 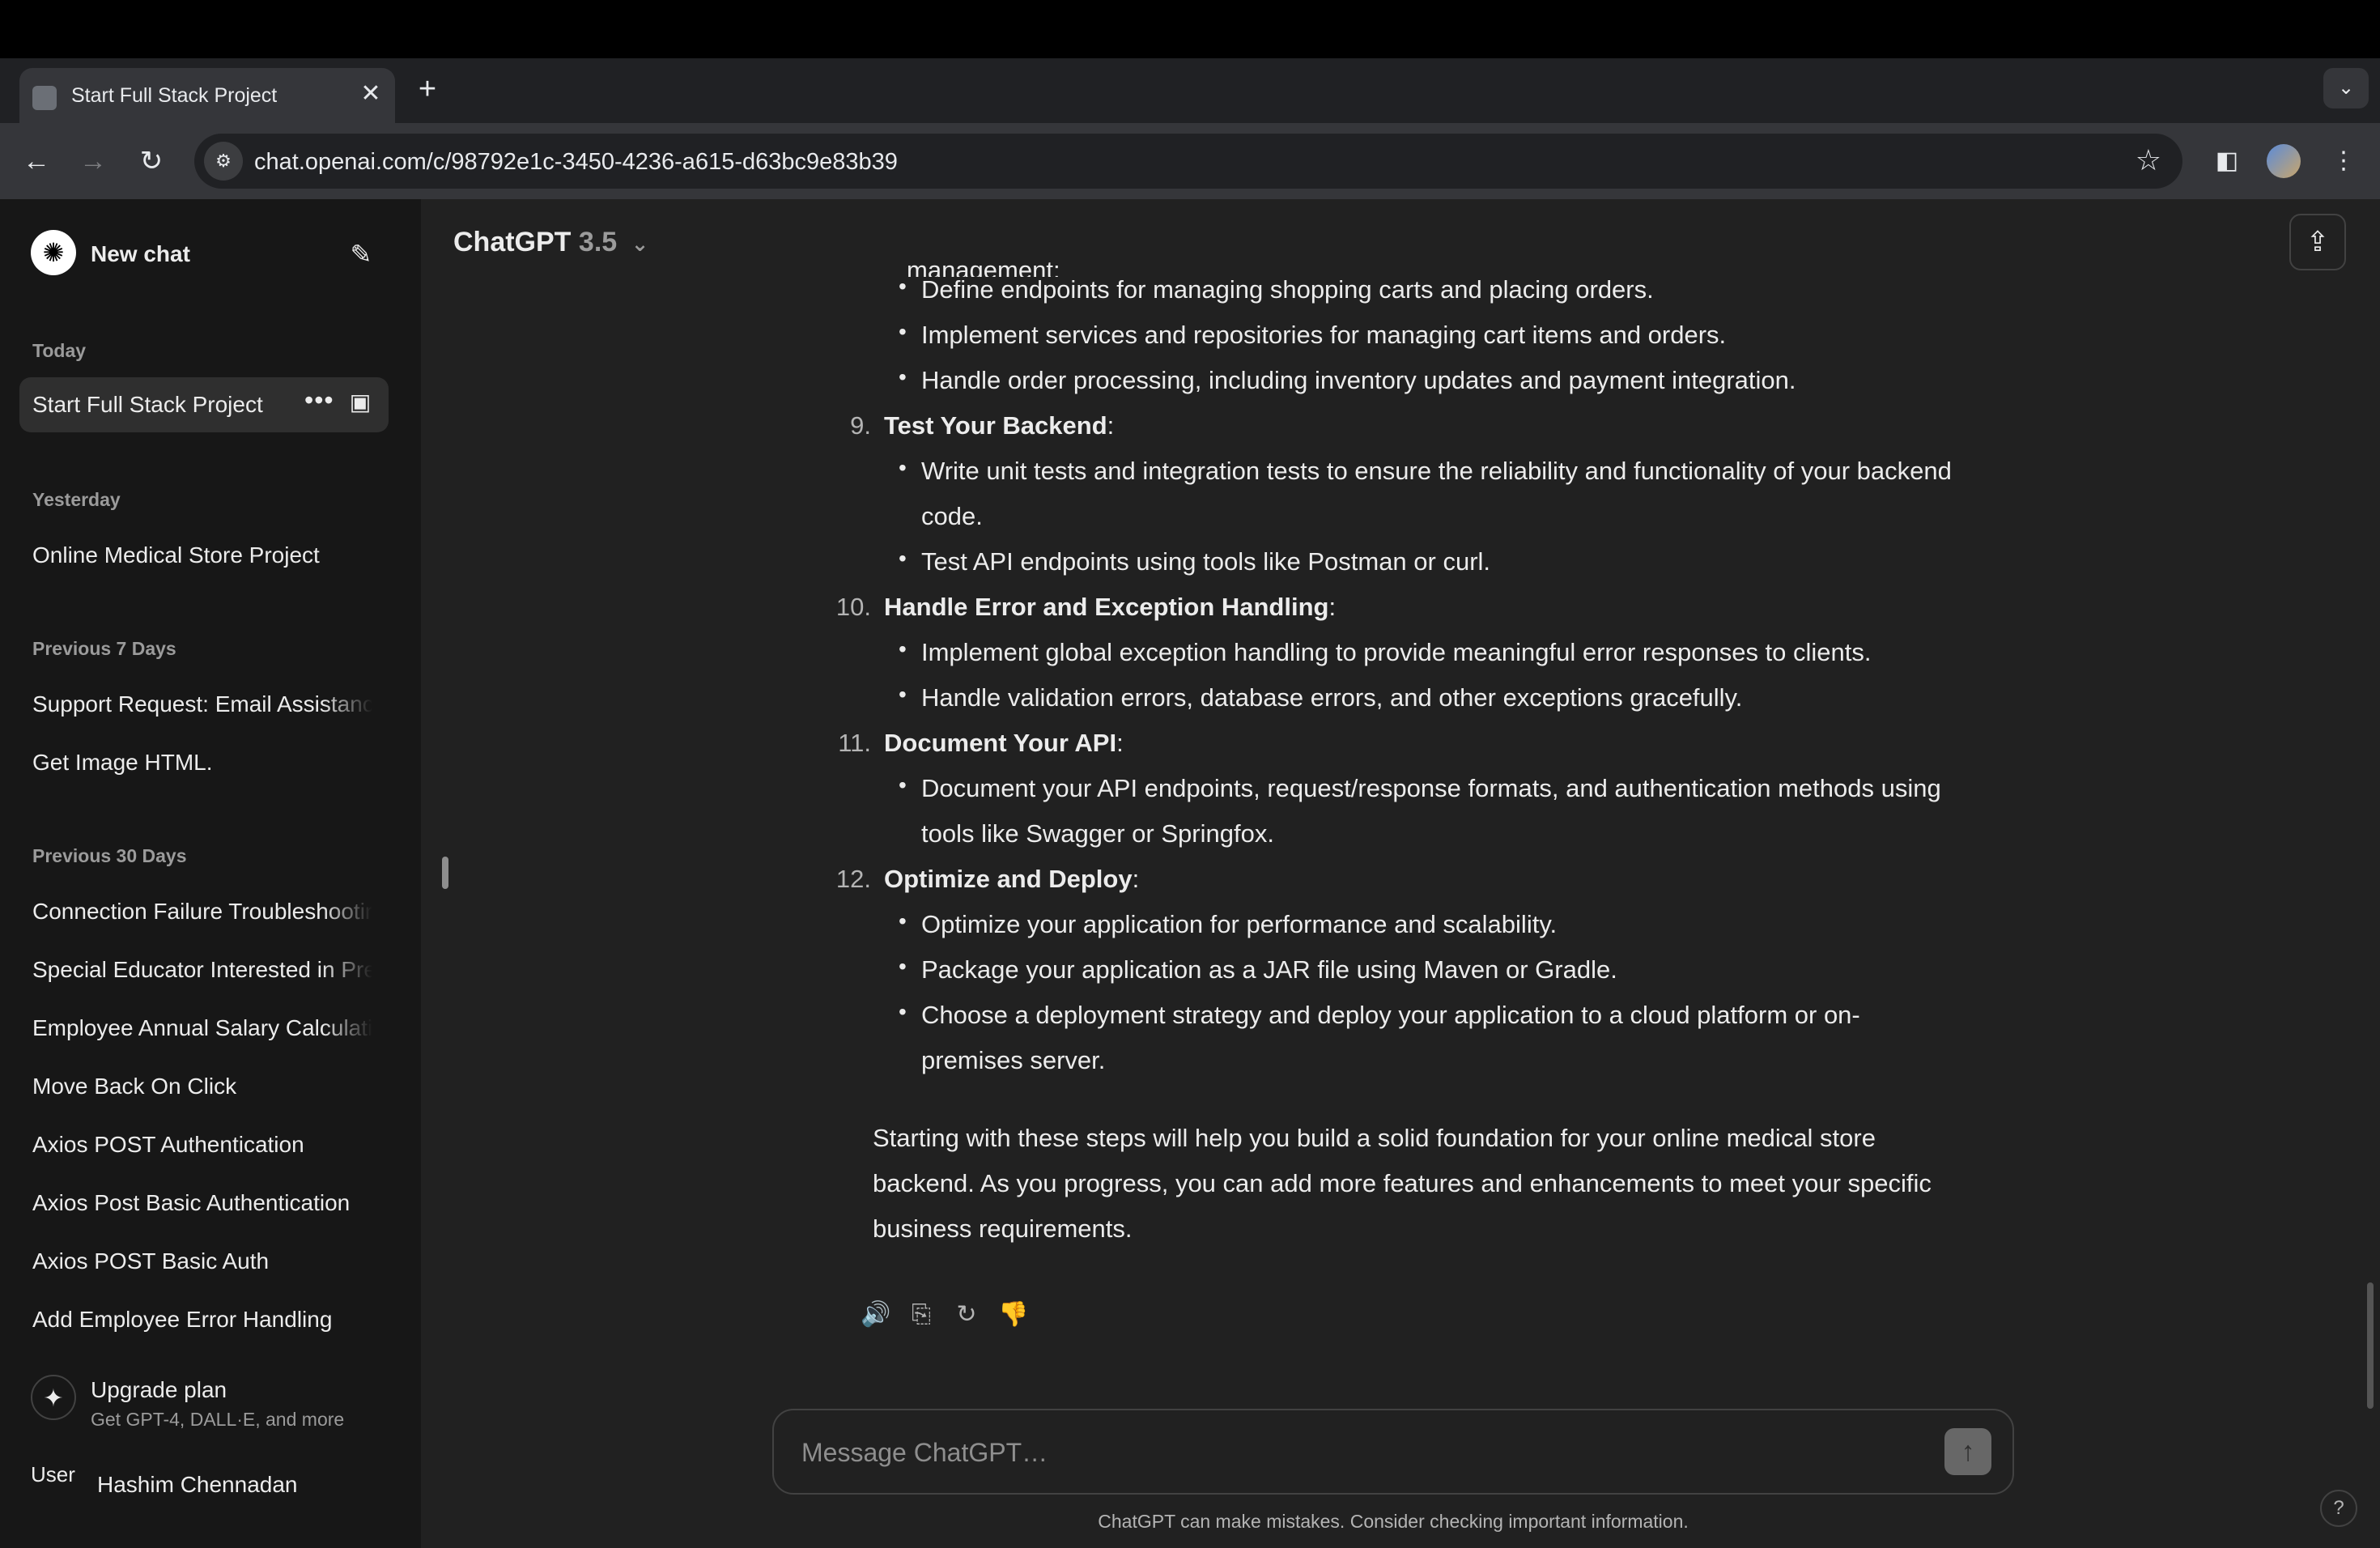 What do you see at coordinates (151, 161) in the screenshot?
I see `reload-icon: ↻` at bounding box center [151, 161].